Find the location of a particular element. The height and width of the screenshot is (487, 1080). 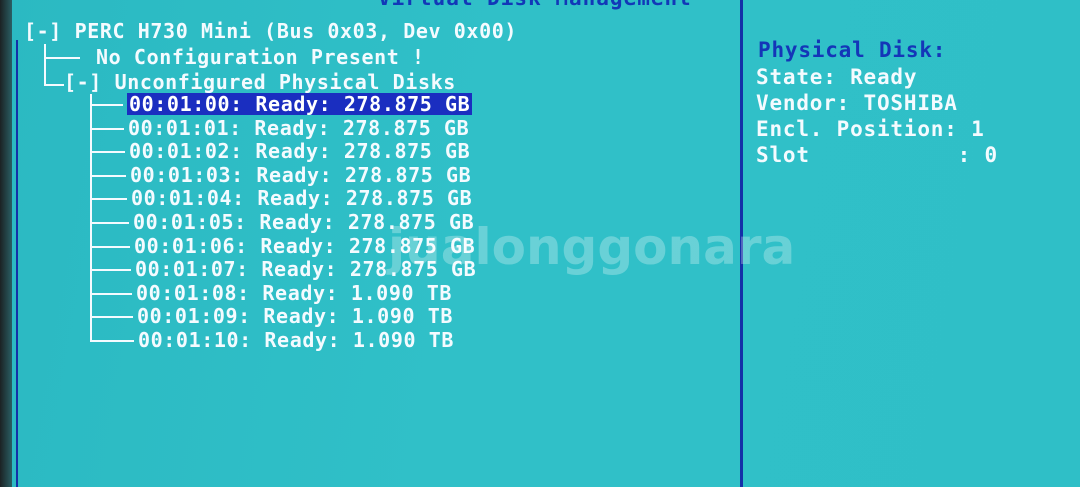

disk-item: 00:01:04: Ready: 278.875 GB is located at coordinates (301, 198).